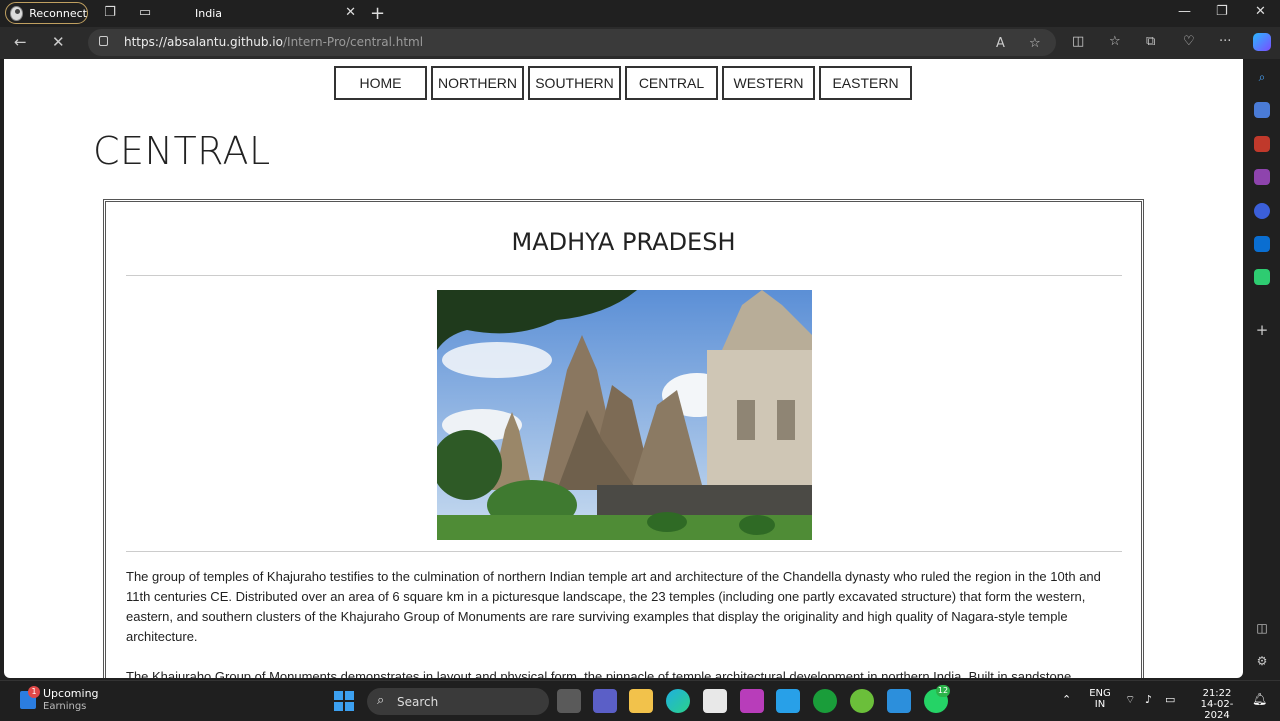 Image resolution: width=1280 pixels, height=721 pixels. I want to click on profile-avatar-icon, so click(17, 13).